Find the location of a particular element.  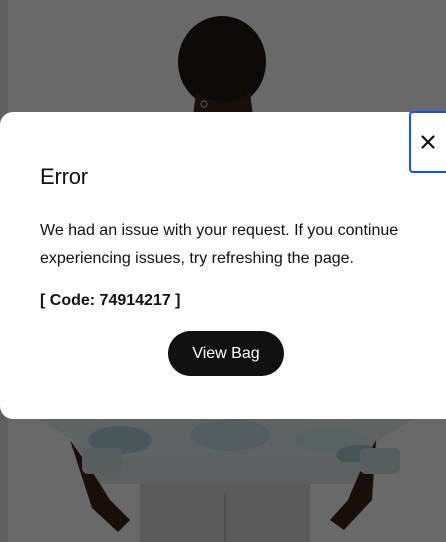

view-bag-button: View Bag is located at coordinates (226, 353).